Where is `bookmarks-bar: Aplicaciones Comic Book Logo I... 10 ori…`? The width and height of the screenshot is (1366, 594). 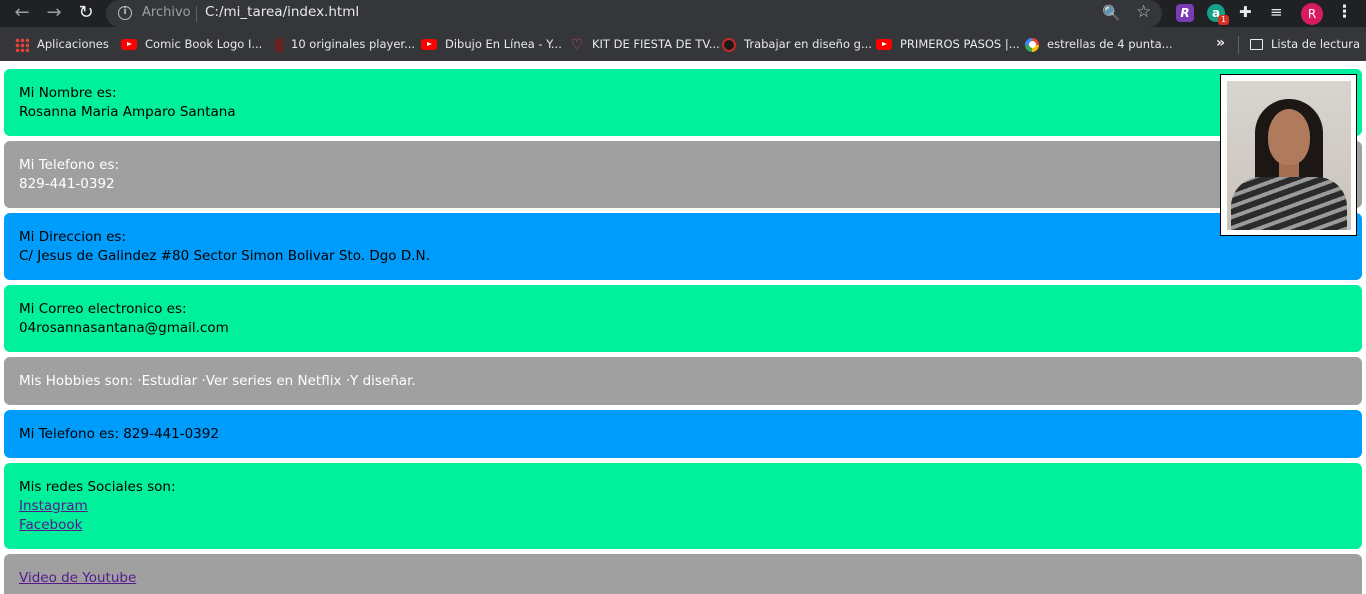
bookmarks-bar: Aplicaciones Comic Book Logo I... 10 ori… is located at coordinates (683, 44).